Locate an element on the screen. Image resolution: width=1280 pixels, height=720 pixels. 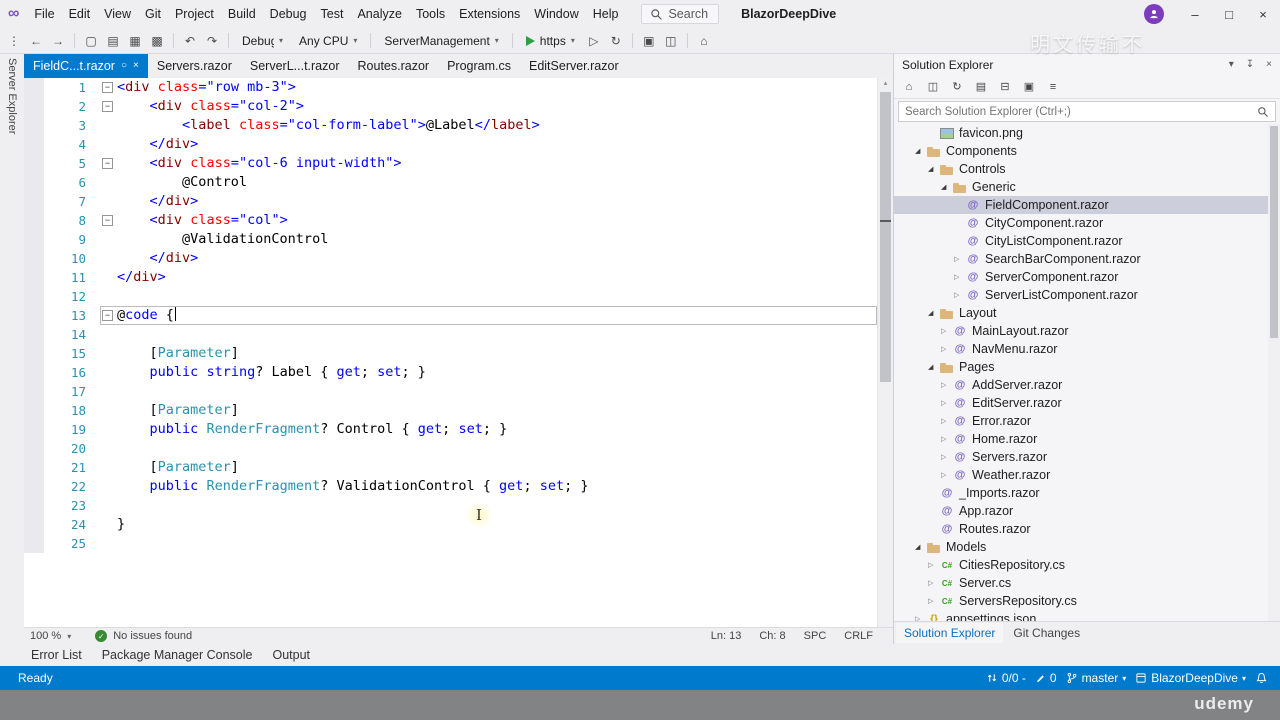
tree-item-components: ◢ Components is located at coordinates (1087, 151).